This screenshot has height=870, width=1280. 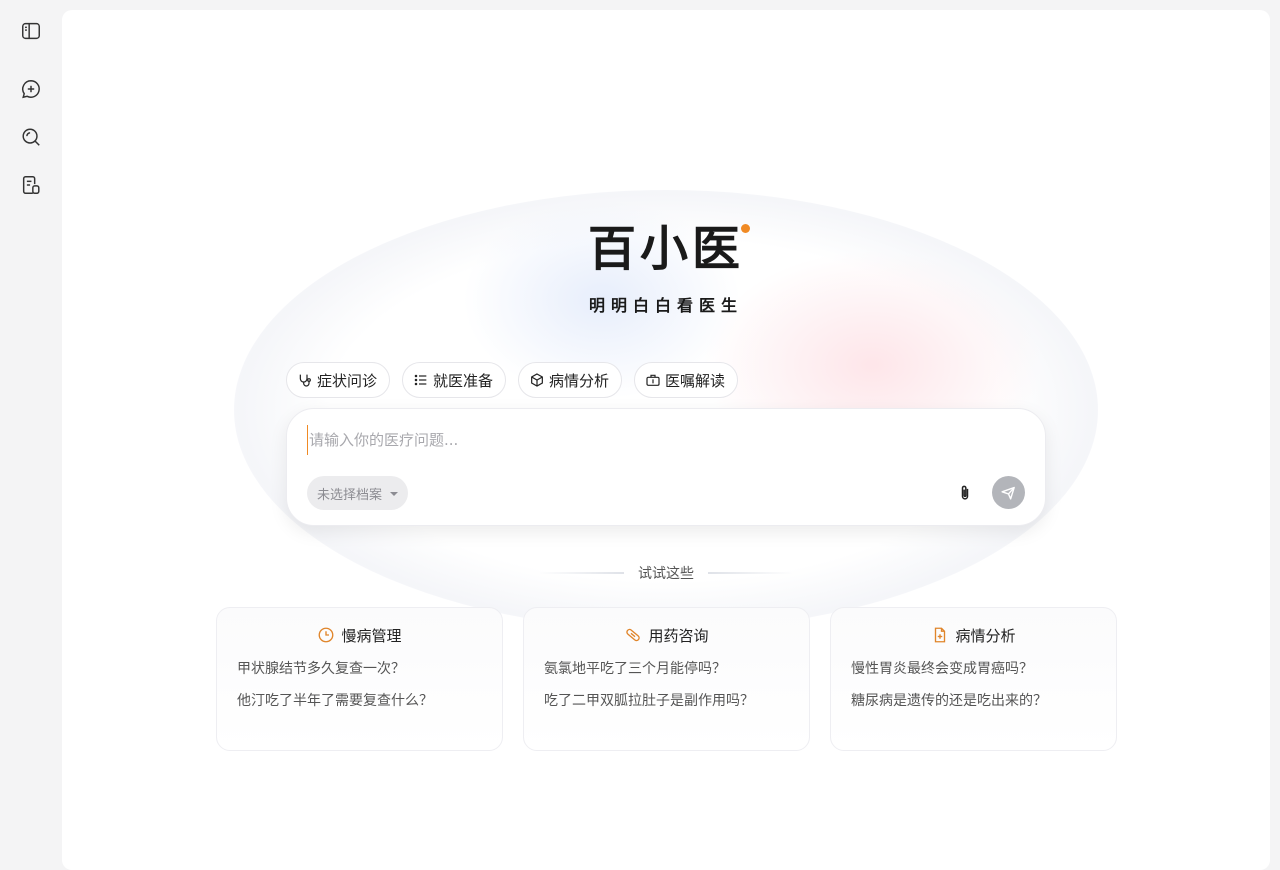 I want to click on mode-pill-label: 症状问诊, so click(x=347, y=380).